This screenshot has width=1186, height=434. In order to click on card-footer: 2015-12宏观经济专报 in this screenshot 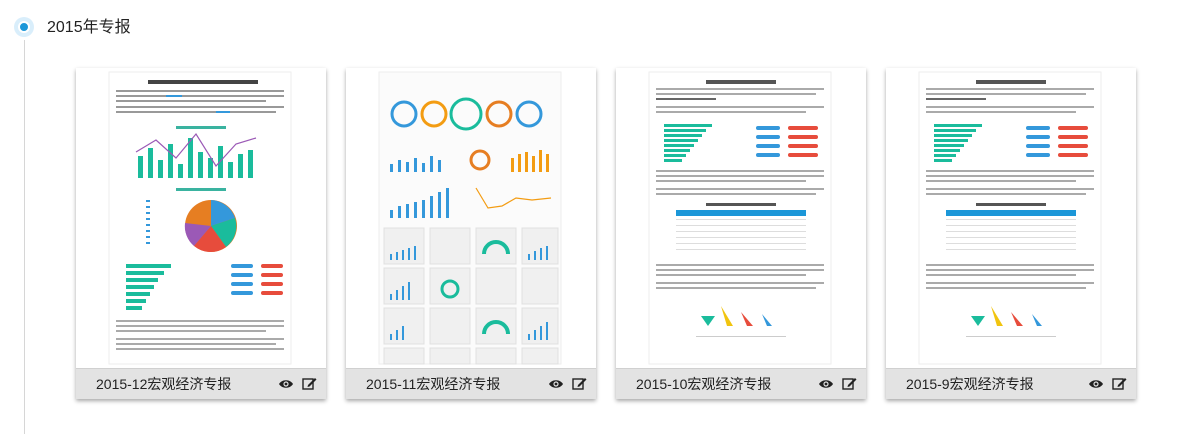, I will do `click(201, 383)`.